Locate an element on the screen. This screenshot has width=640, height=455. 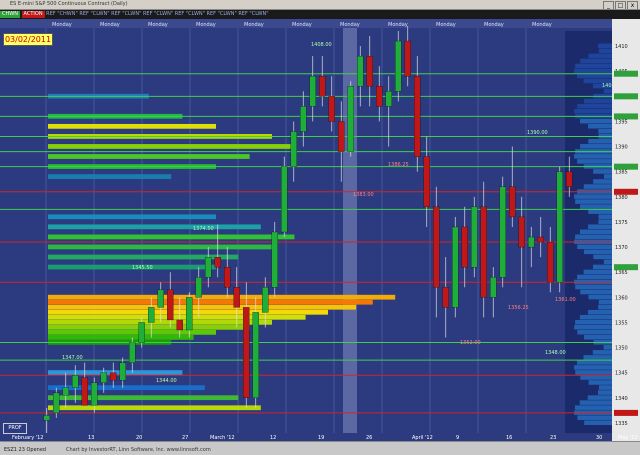
close-button: x is located at coordinates (632, 5).